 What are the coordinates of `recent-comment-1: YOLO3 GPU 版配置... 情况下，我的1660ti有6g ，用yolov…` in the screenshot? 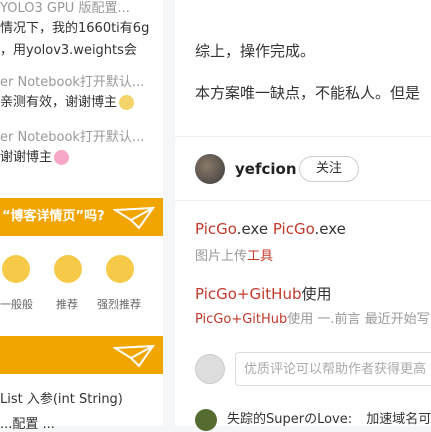 It's located at (81, 31).